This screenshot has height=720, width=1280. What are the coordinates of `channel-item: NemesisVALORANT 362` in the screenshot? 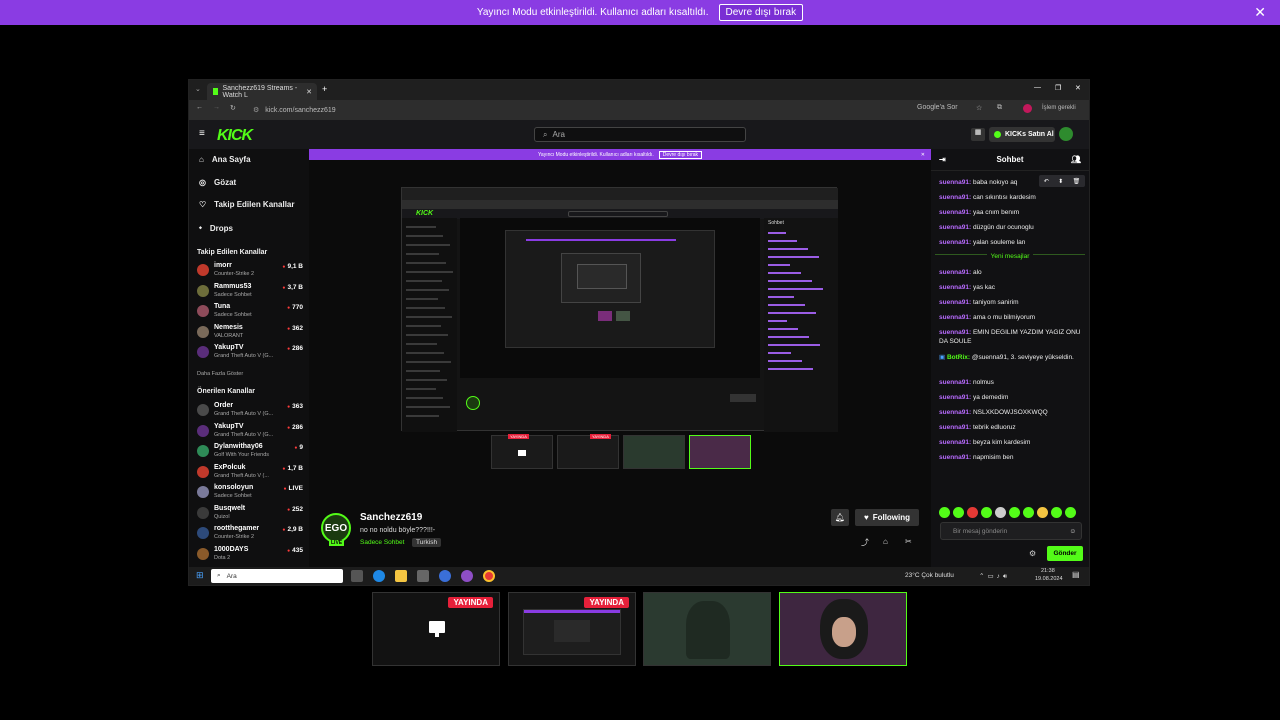 It's located at (250, 333).